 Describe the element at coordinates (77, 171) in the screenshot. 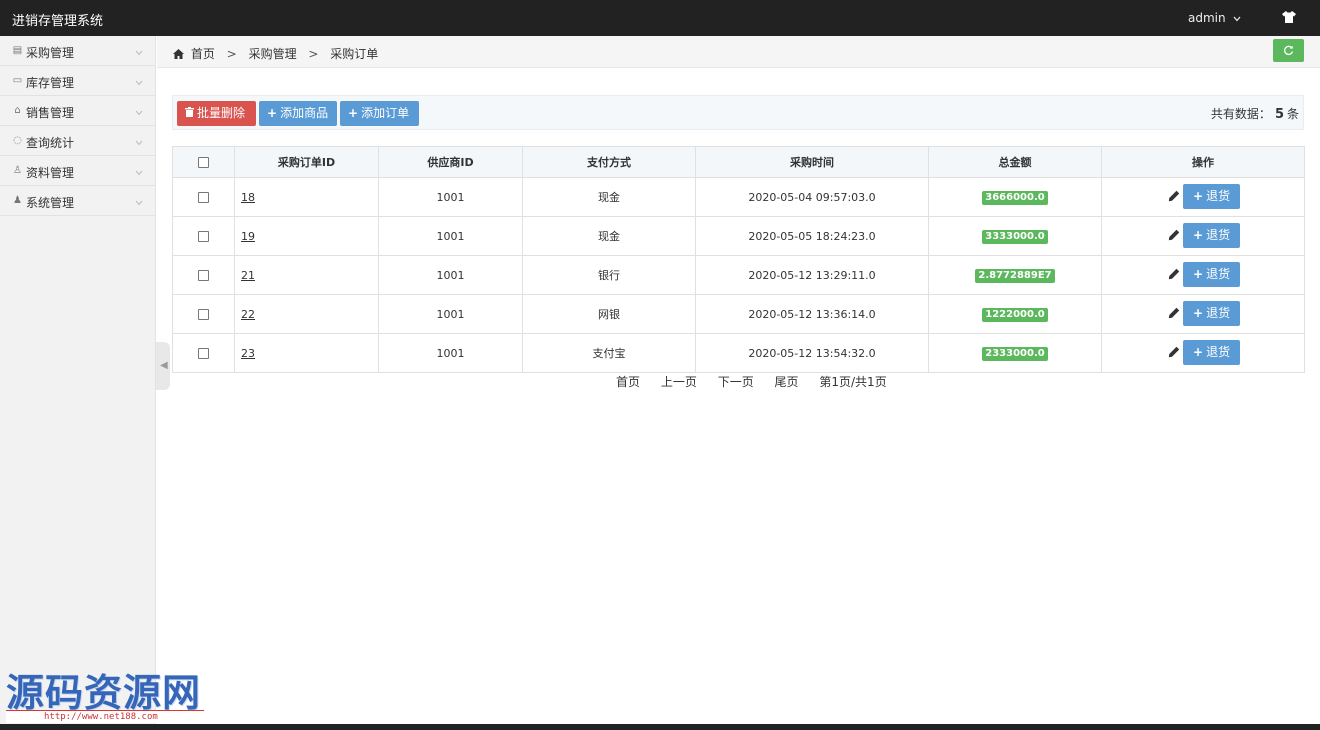

I see `sidebar-item: ♙ 资料管理` at that location.